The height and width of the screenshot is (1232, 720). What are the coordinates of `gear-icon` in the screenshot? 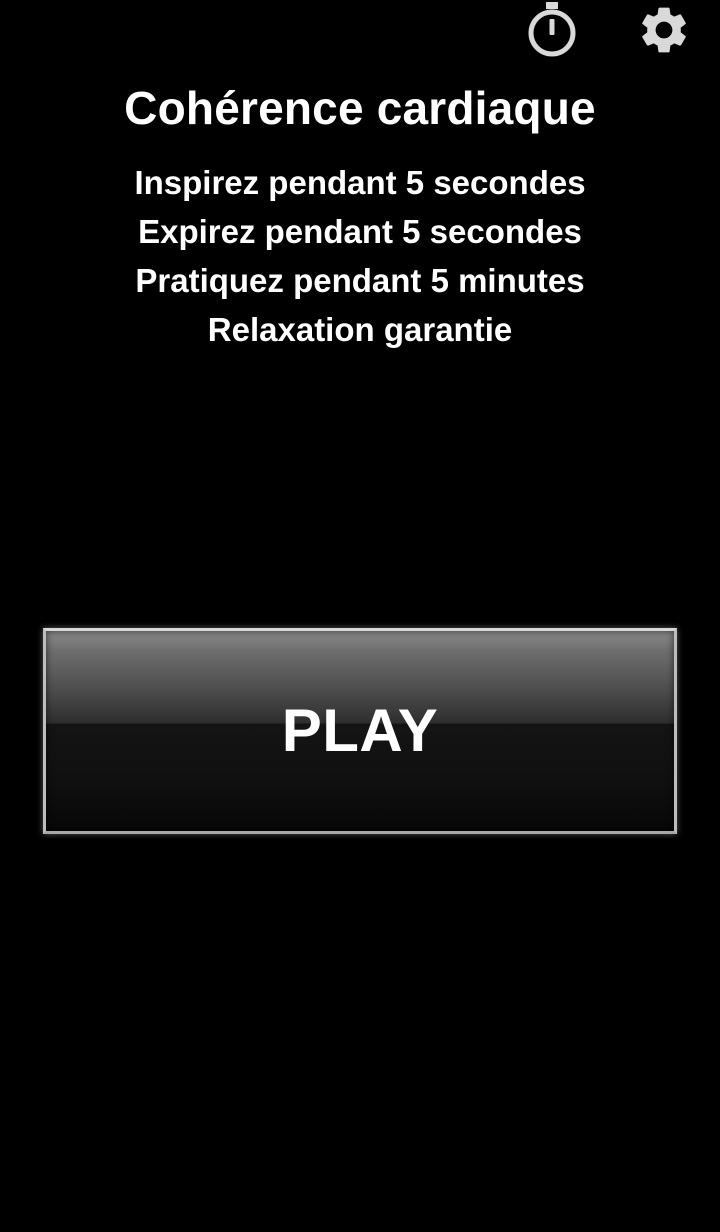 It's located at (664, 30).